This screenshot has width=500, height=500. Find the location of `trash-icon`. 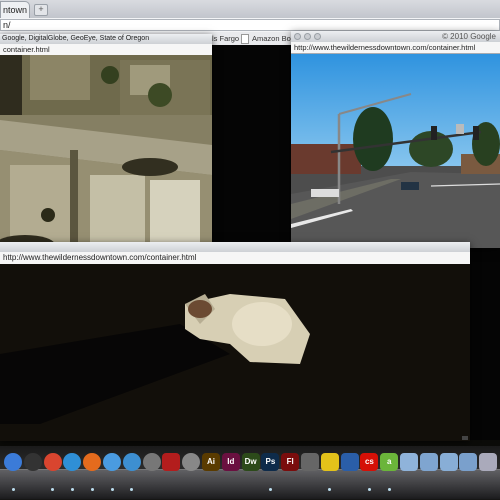

trash-icon is located at coordinates (488, 462).